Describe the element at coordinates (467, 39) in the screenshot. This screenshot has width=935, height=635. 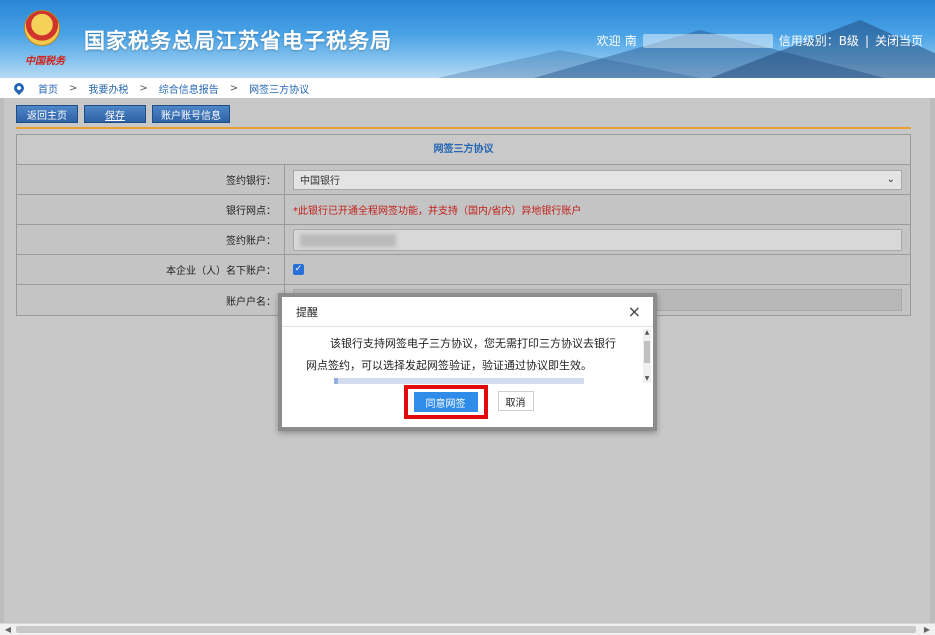
I see `site-header: 中国税务 国家税务总局江苏省电子税务局 欢迎 南 信用级别：B级 | 关闭当页` at that location.